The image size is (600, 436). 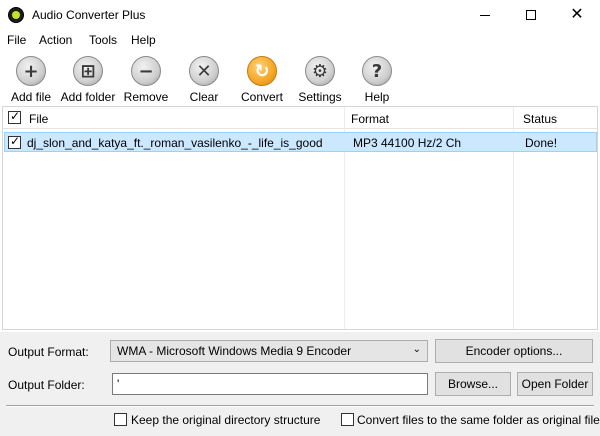 What do you see at coordinates (31, 97) in the screenshot?
I see `add-file-label: Add file` at bounding box center [31, 97].